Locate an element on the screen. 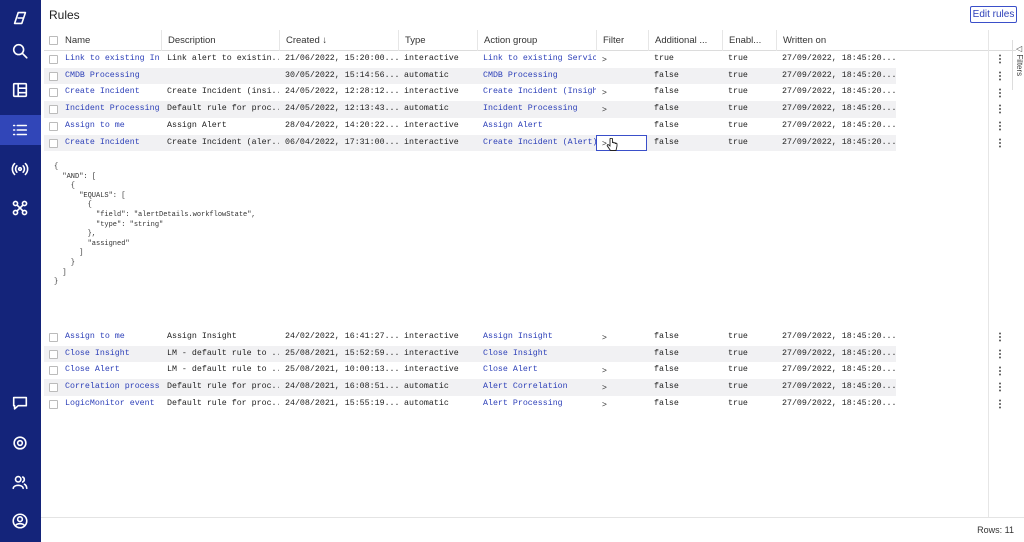  column-header-type: Type is located at coordinates (437, 40).